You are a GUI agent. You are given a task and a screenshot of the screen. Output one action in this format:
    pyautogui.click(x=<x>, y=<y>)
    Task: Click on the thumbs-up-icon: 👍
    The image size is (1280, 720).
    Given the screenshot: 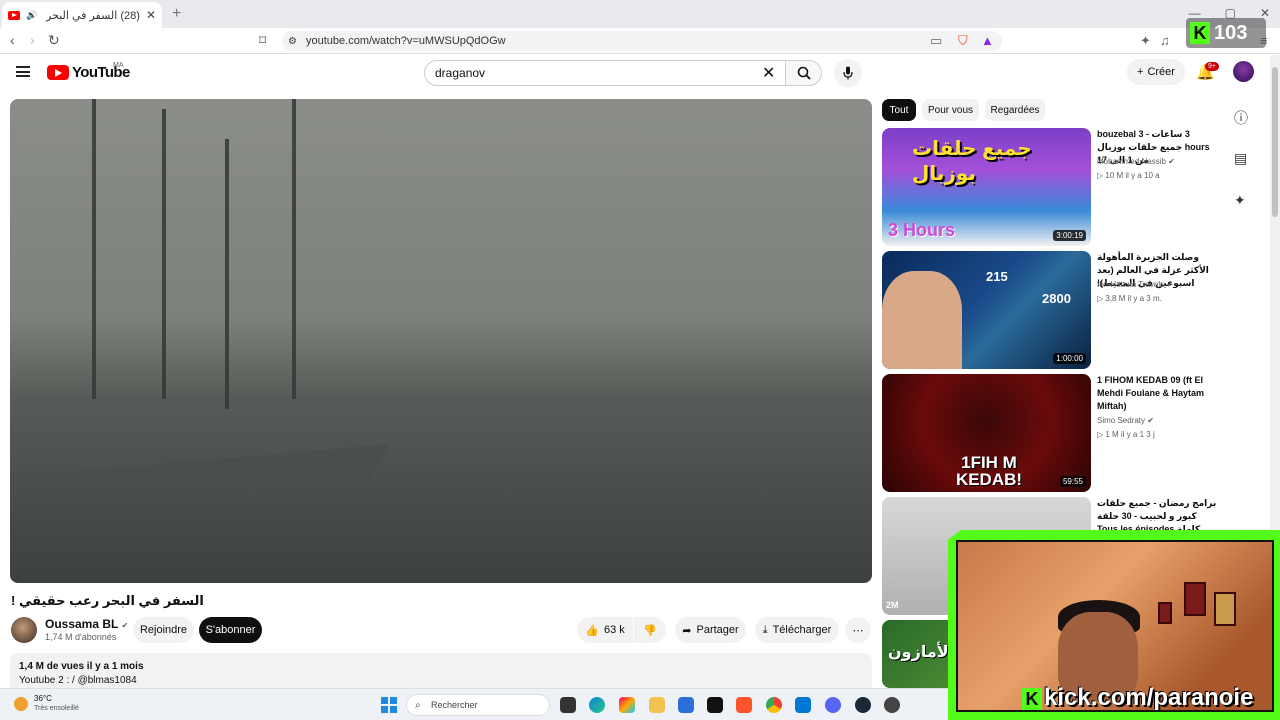 What is the action you would take?
    pyautogui.click(x=592, y=630)
    